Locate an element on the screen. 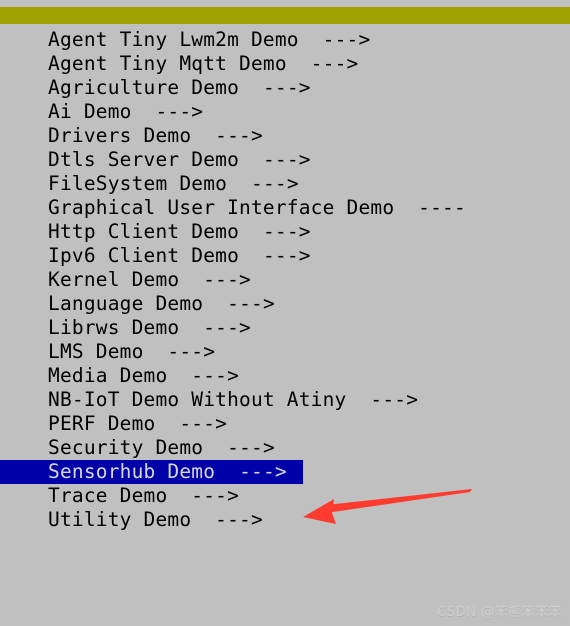 This screenshot has width=570, height=626. menu-item: Sensorhub Demo ---> is located at coordinates (151, 472).